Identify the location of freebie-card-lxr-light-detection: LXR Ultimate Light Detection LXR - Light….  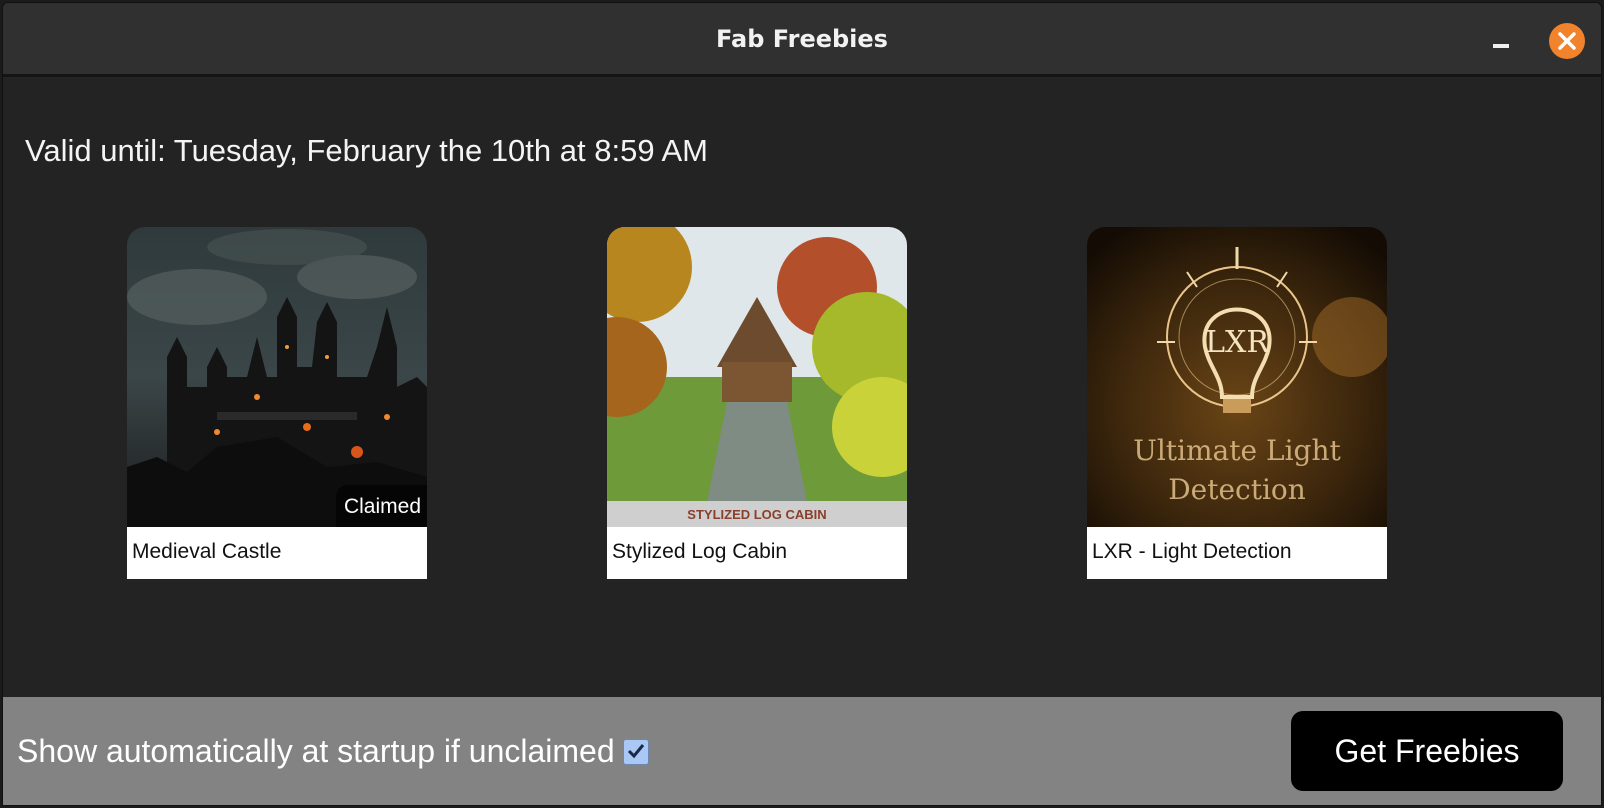
(1237, 403).